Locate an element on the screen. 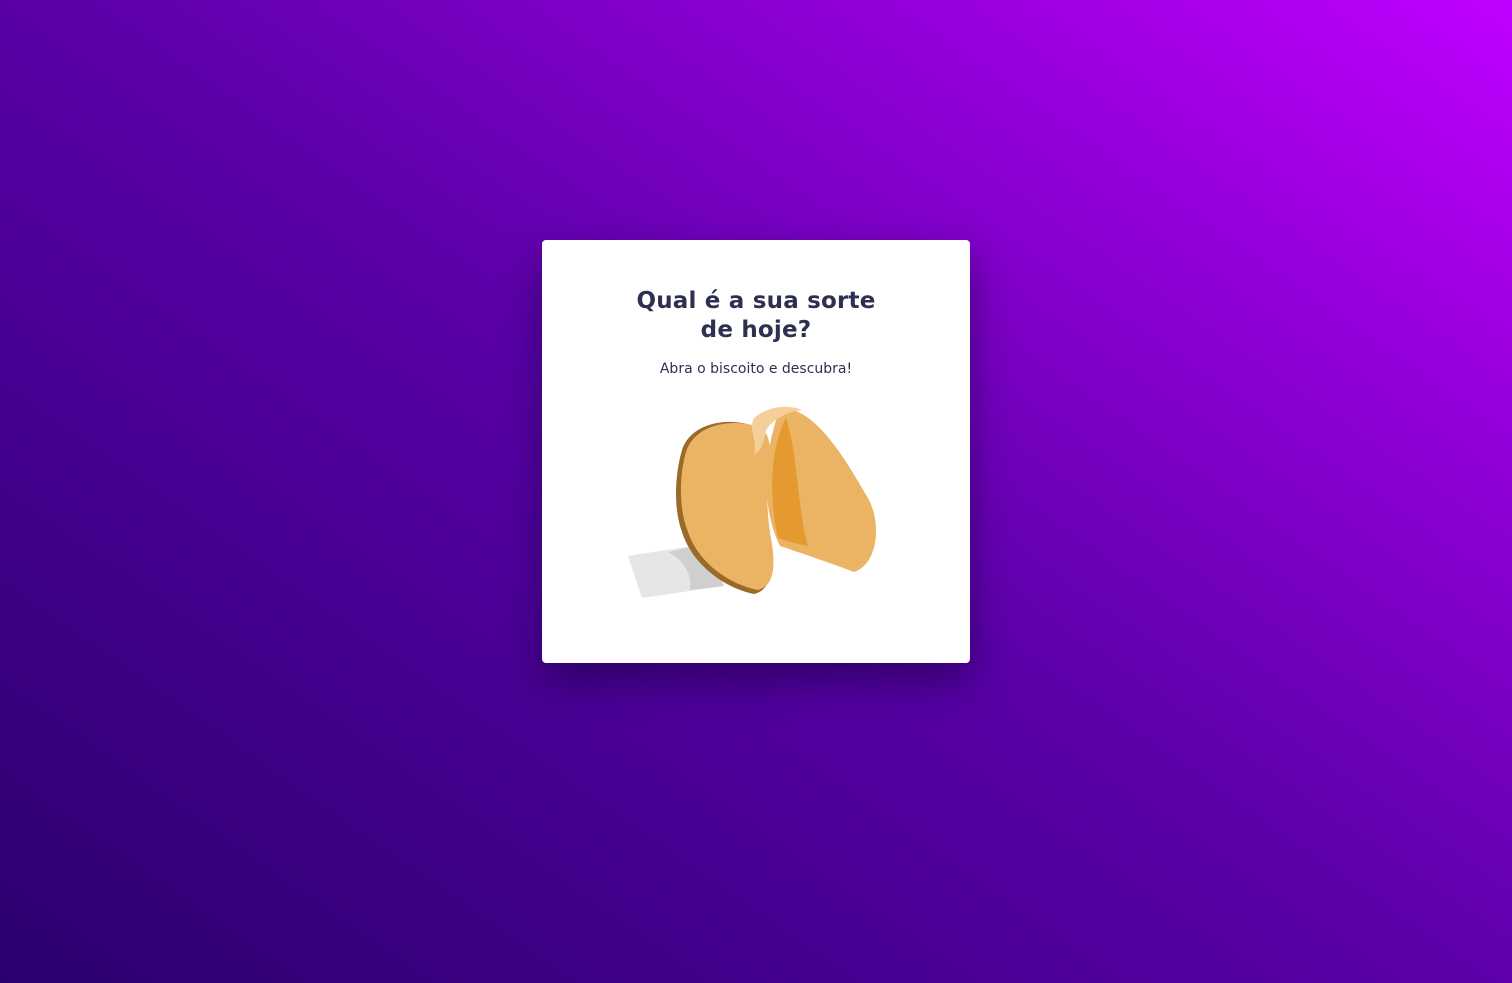  fortune-cookie-icon is located at coordinates (752, 502).